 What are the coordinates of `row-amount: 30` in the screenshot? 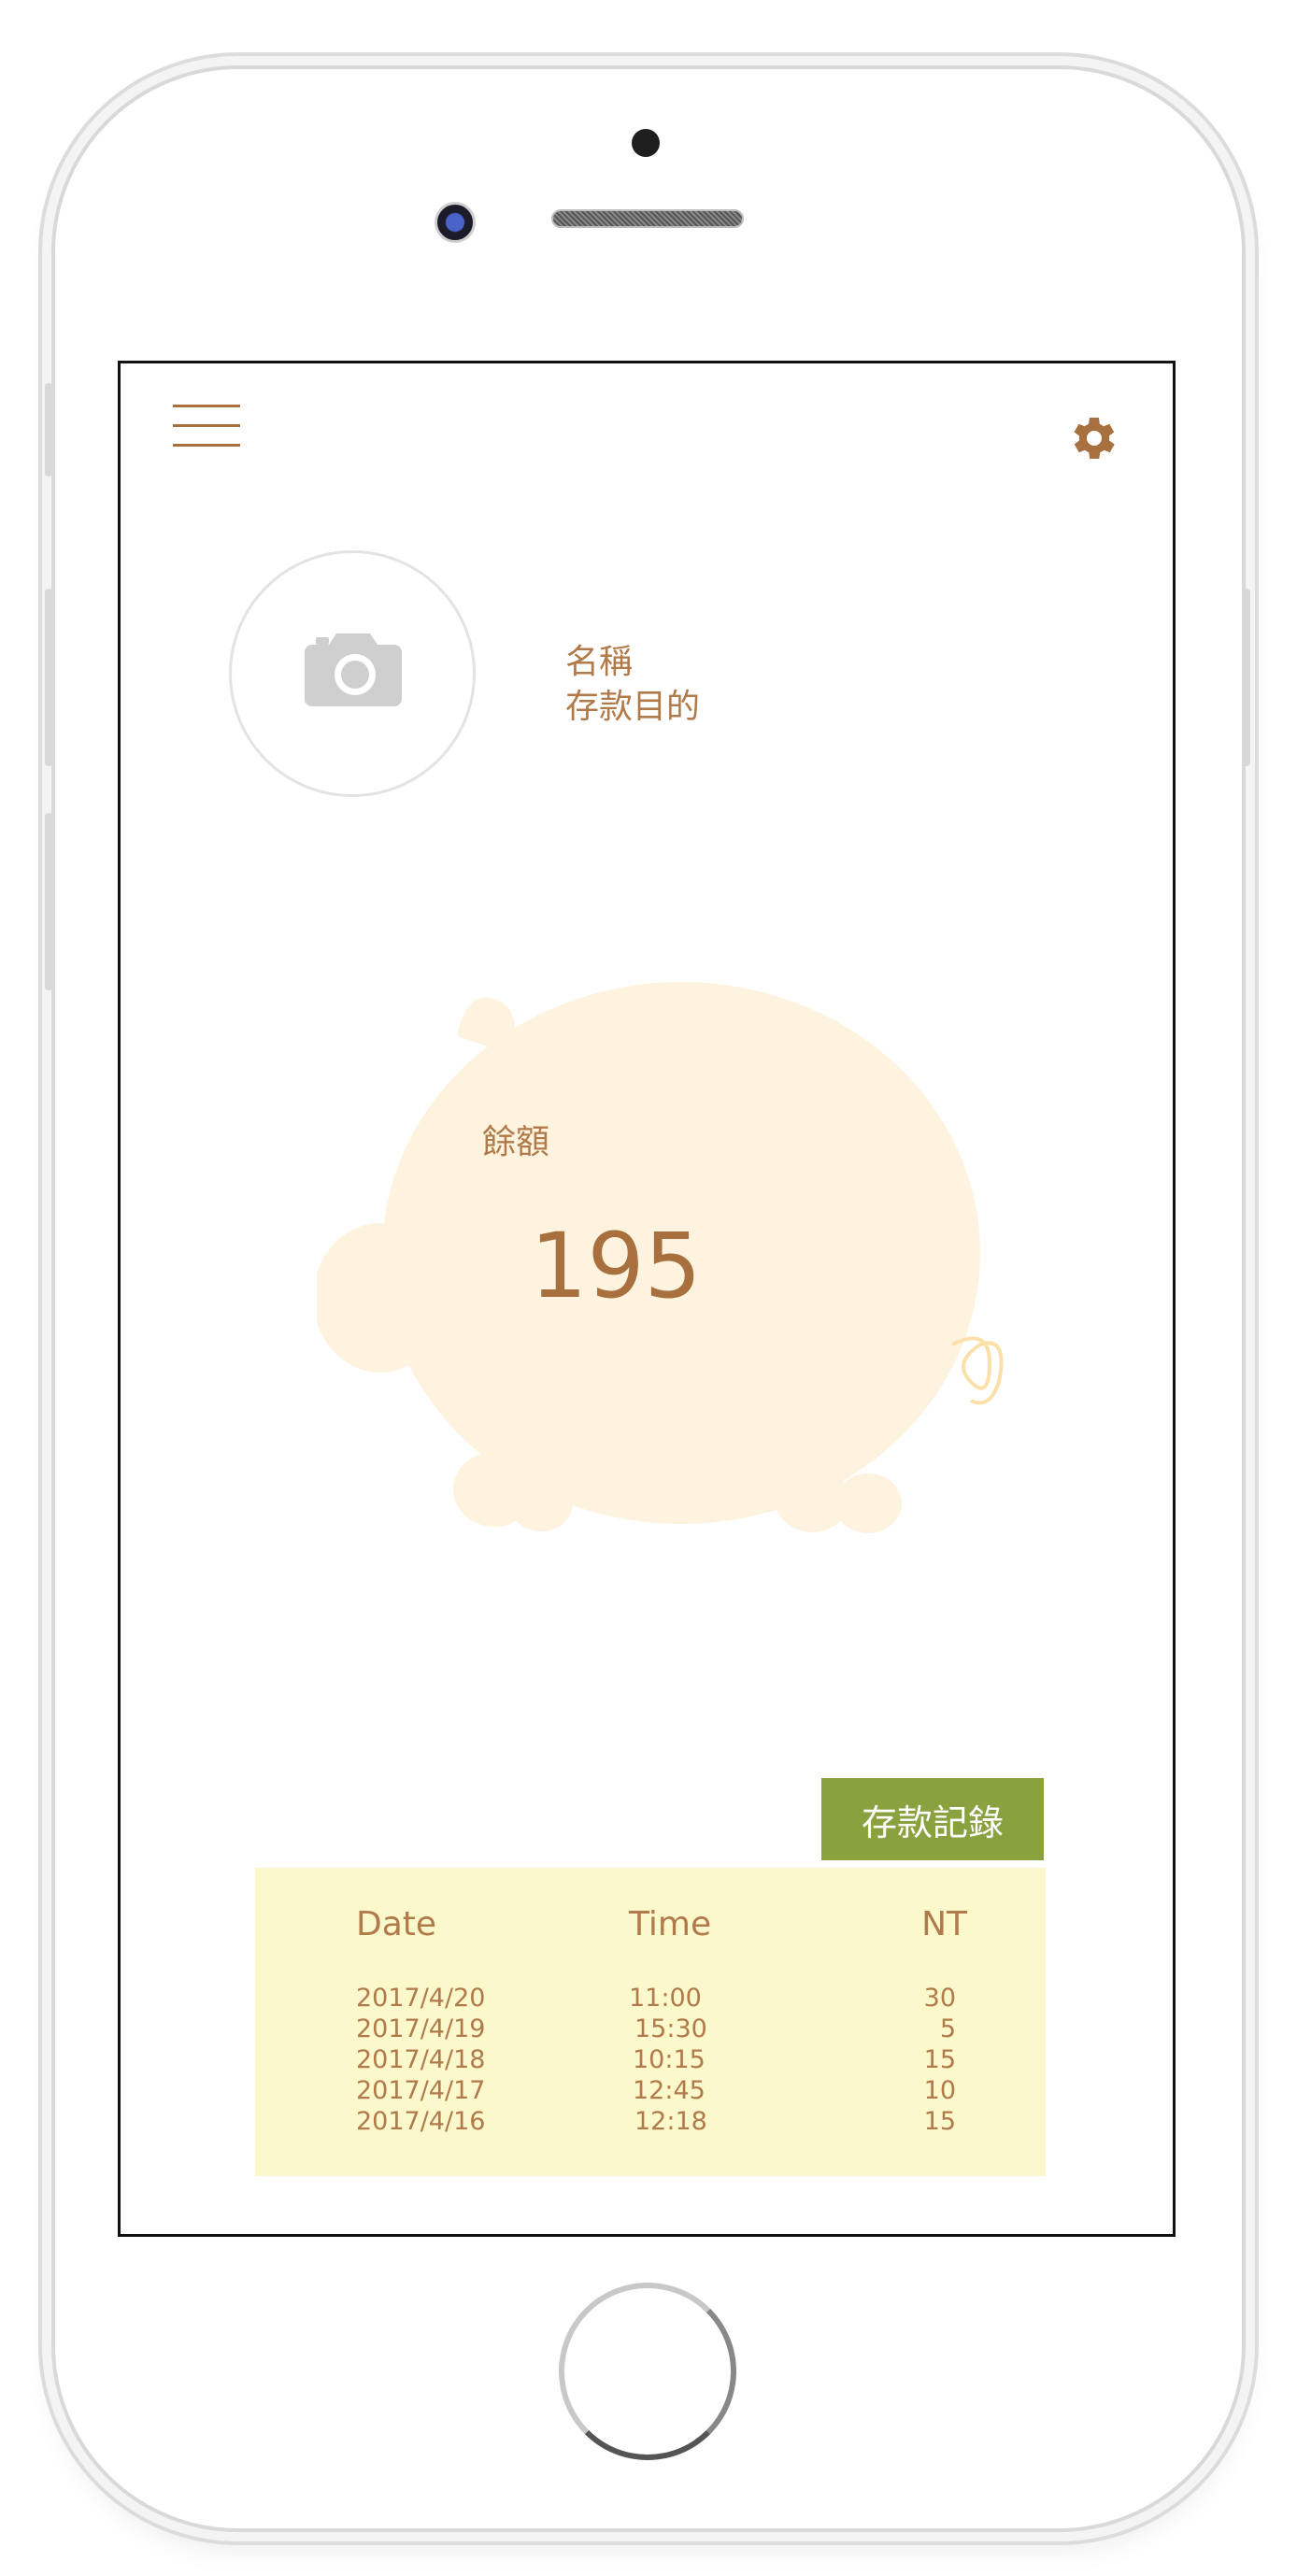 It's located at (939, 1999).